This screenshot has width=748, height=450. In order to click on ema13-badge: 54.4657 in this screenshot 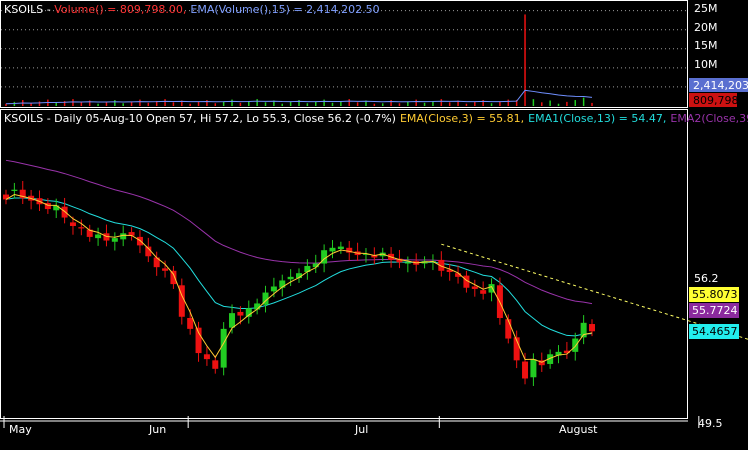, I will do `click(715, 331)`.